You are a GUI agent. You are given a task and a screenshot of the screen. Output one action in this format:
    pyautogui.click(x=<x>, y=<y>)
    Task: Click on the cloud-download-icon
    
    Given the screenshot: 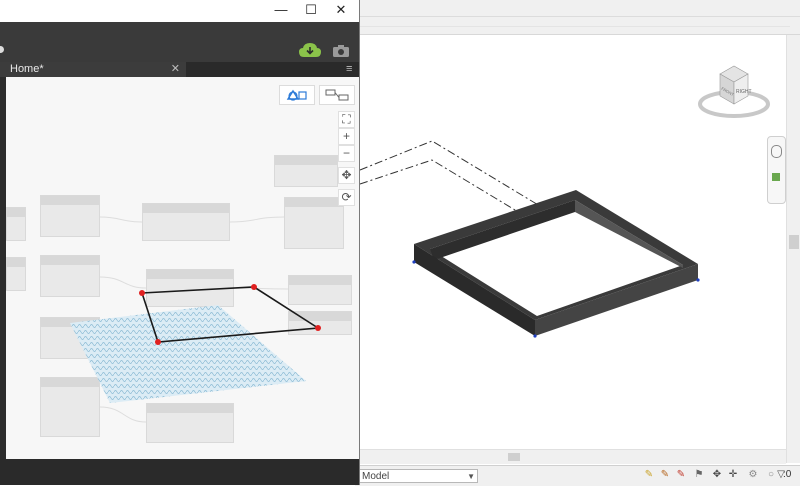 What is the action you would take?
    pyautogui.click(x=310, y=51)
    